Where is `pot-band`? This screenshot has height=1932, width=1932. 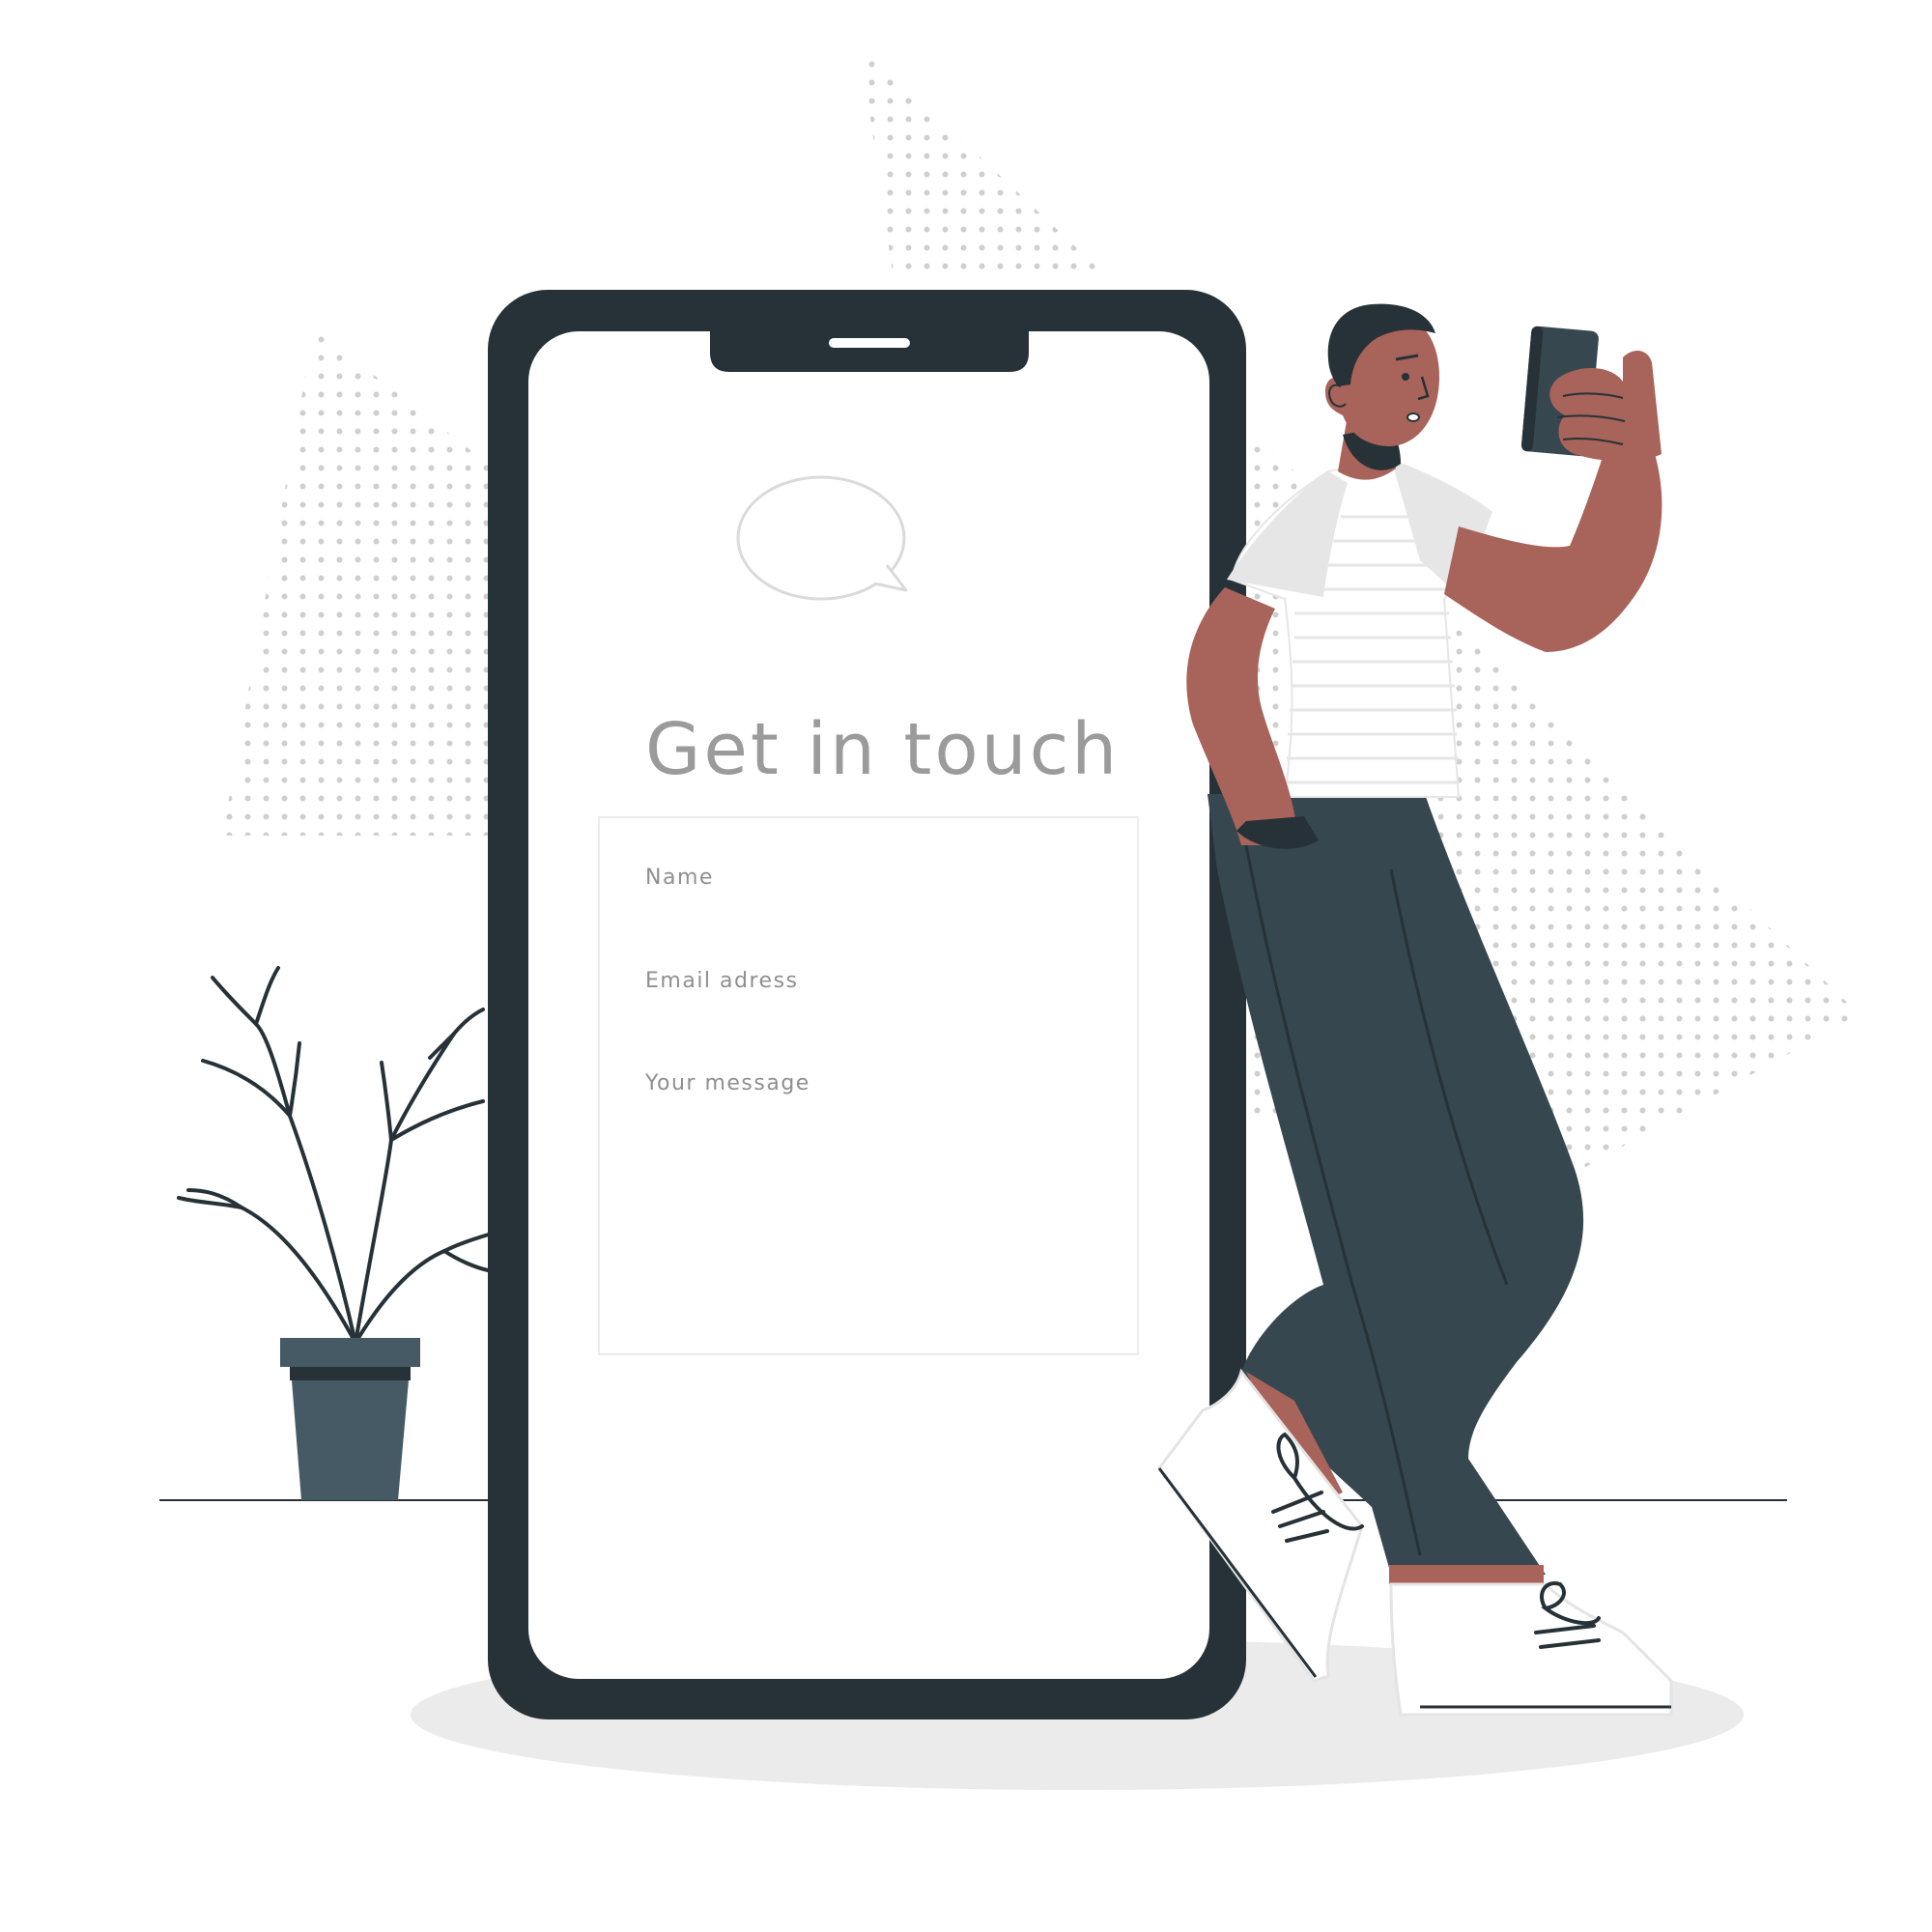
pot-band is located at coordinates (350, 1373).